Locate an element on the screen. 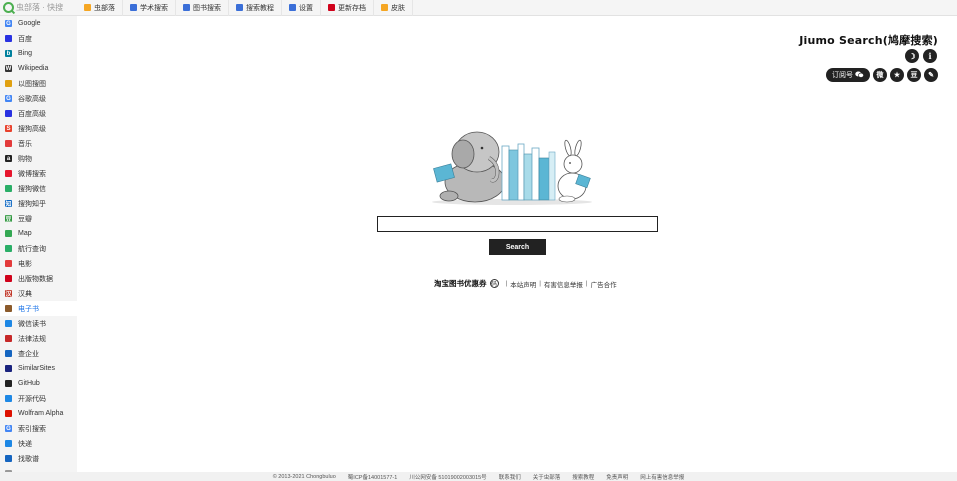 The width and height of the screenshot is (957, 481). sidebar-item-label: 开源代码 is located at coordinates (32, 399).